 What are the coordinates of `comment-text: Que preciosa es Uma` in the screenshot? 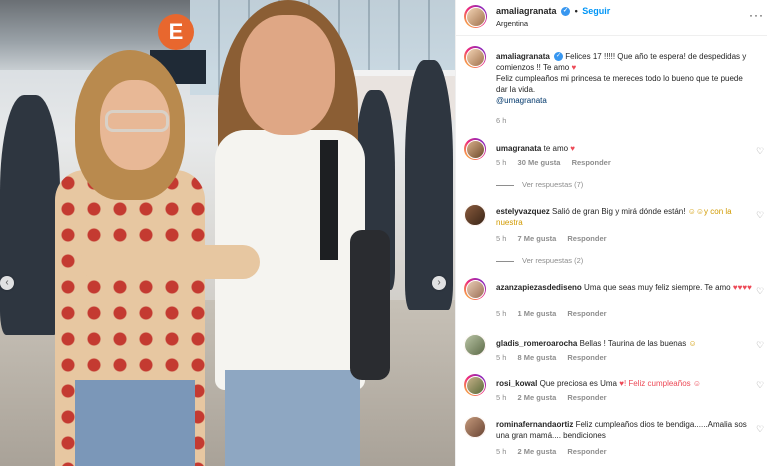 It's located at (578, 383).